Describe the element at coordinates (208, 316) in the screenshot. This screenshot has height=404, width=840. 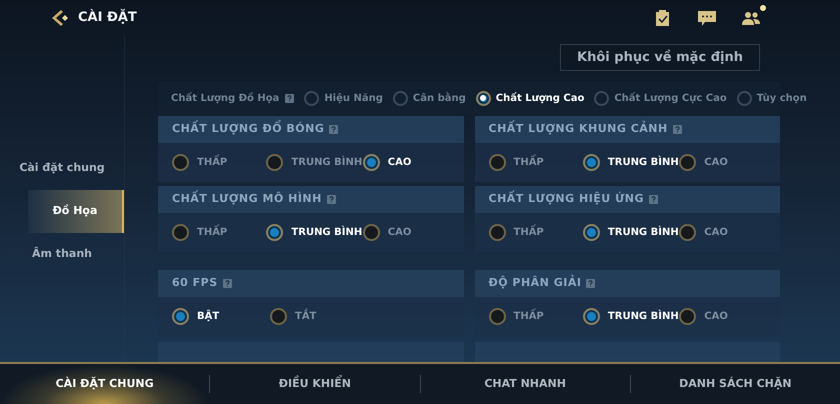
I see `option-label: BẬT` at that location.